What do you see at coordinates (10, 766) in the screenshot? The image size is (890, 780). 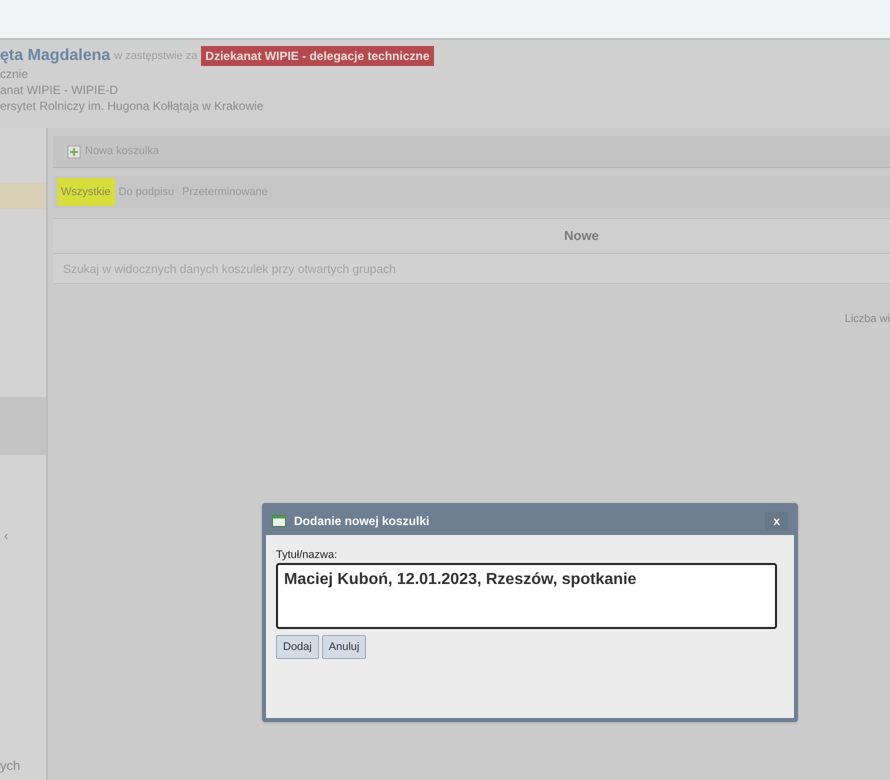 I see `sidebar-text: ych` at bounding box center [10, 766].